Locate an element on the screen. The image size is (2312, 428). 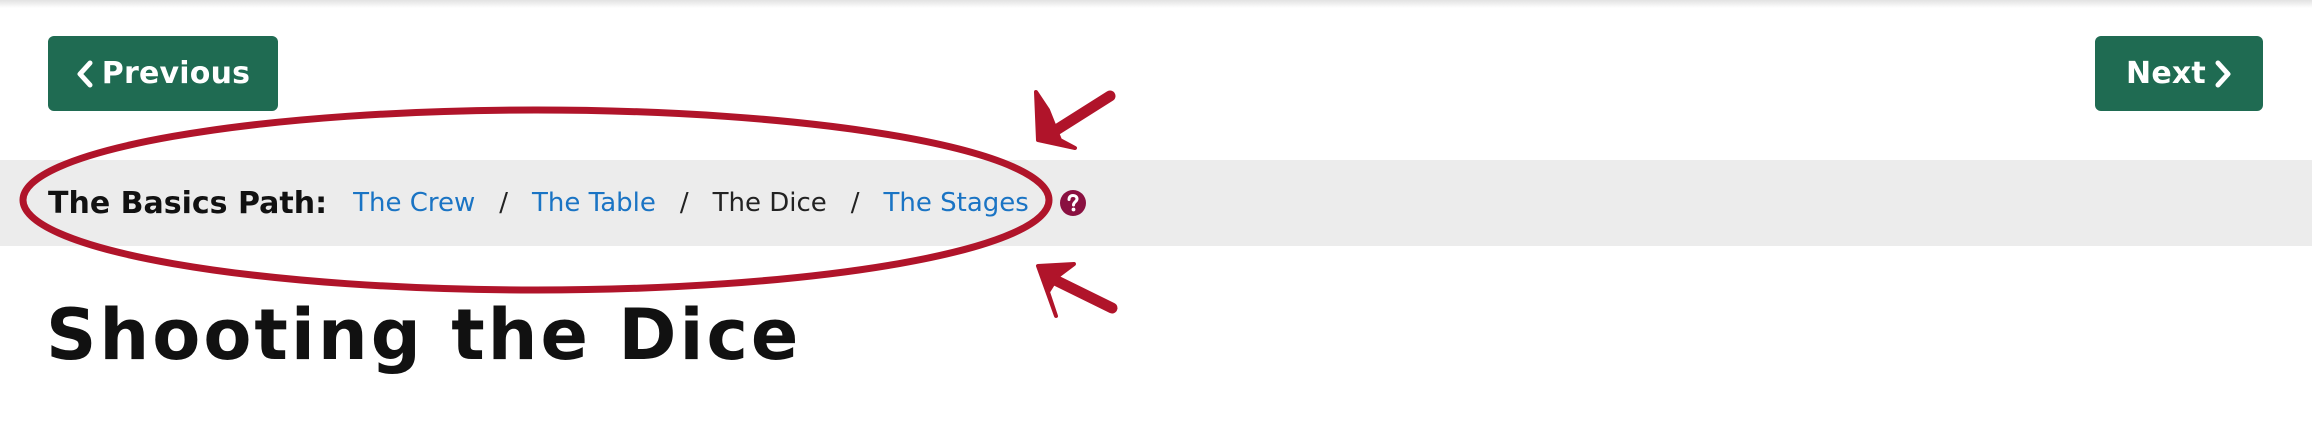
breadcrumb-title: The Basics Path: is located at coordinates (188, 203).